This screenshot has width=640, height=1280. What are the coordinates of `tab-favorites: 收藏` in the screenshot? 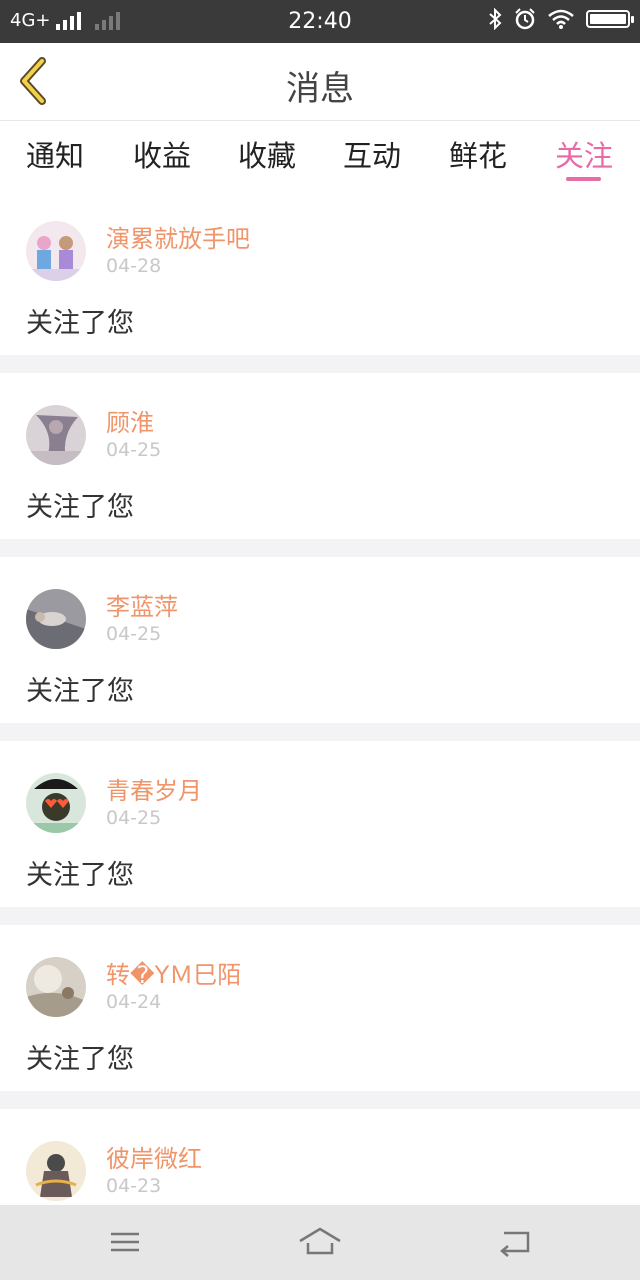 It's located at (267, 154).